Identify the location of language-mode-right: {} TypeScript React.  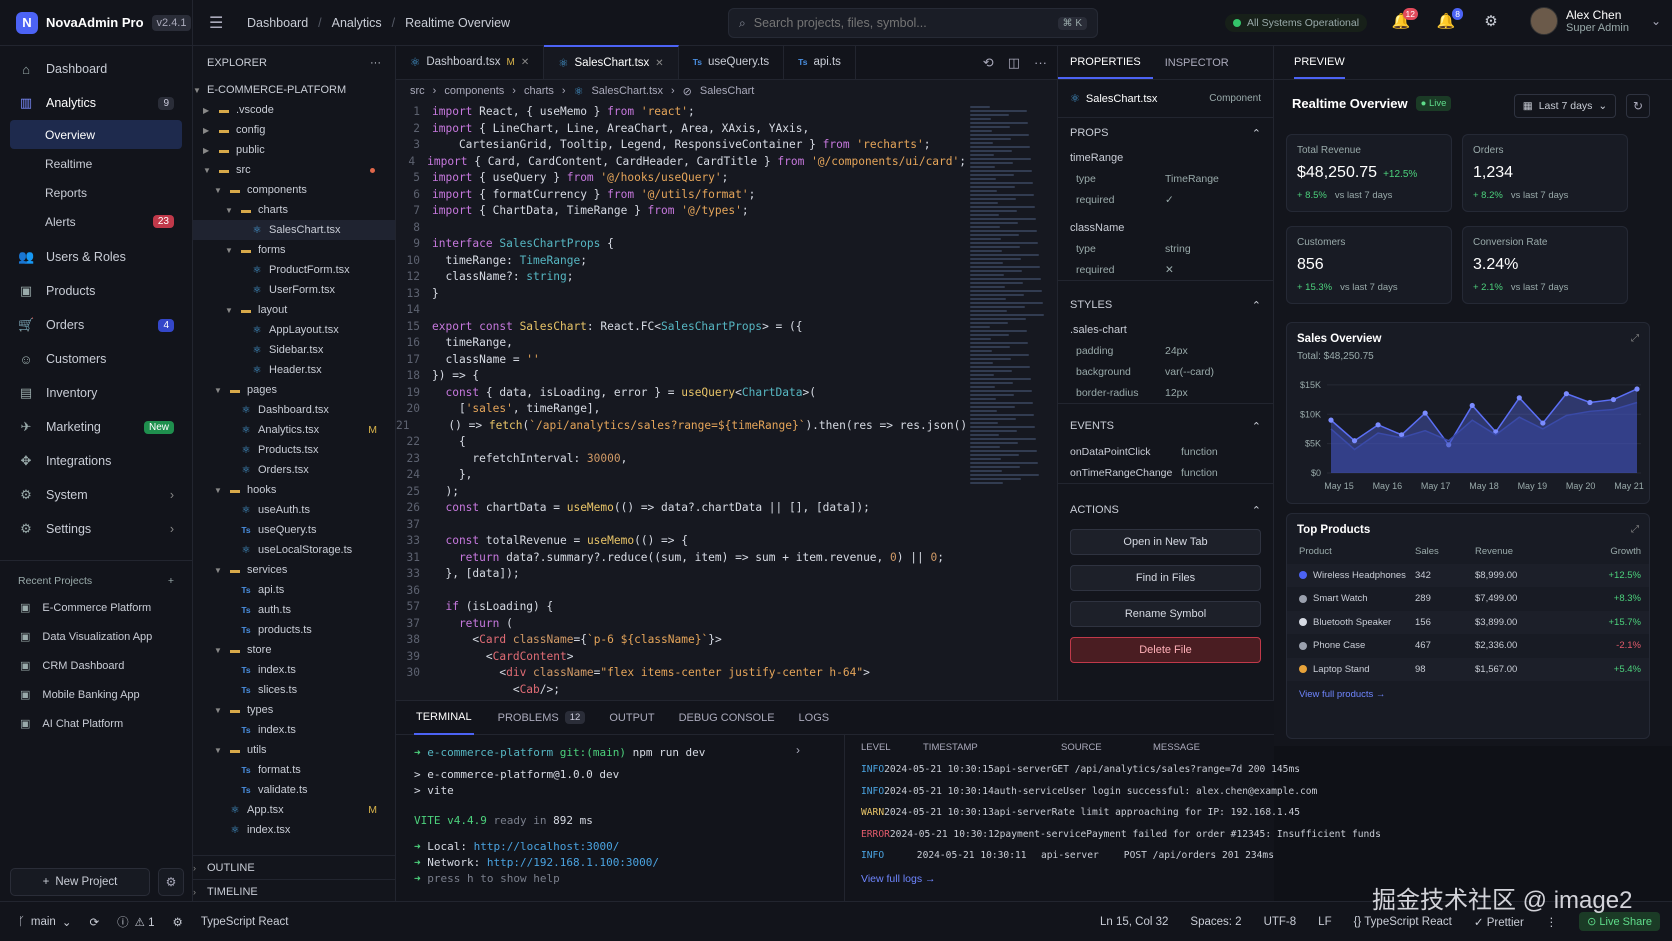
(1403, 922).